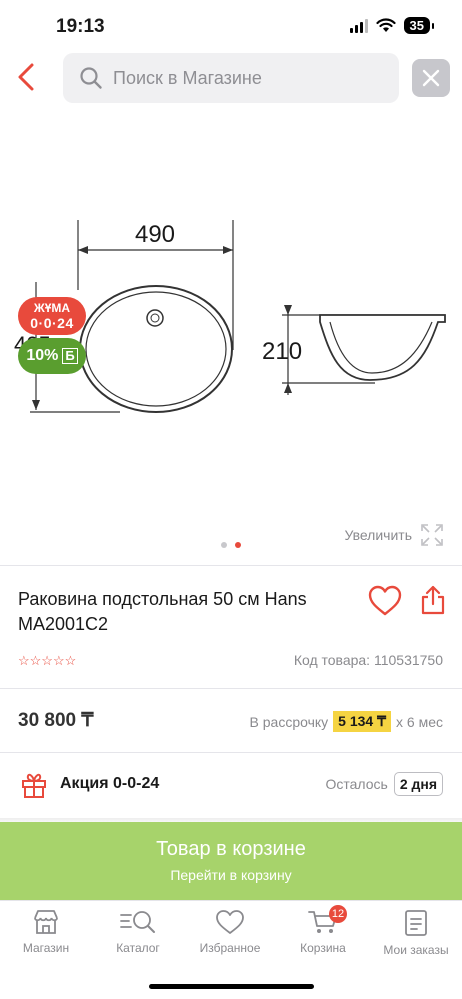 The width and height of the screenshot is (462, 999). I want to click on cellular-signal-icon, so click(358, 25).